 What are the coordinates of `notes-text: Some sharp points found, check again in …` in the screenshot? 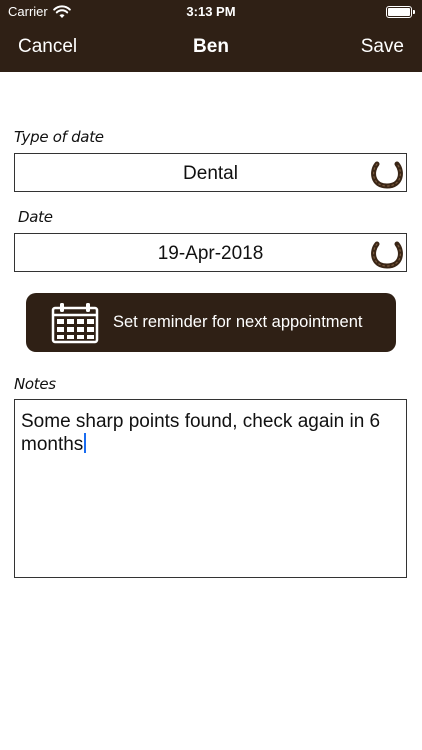 It's located at (201, 433).